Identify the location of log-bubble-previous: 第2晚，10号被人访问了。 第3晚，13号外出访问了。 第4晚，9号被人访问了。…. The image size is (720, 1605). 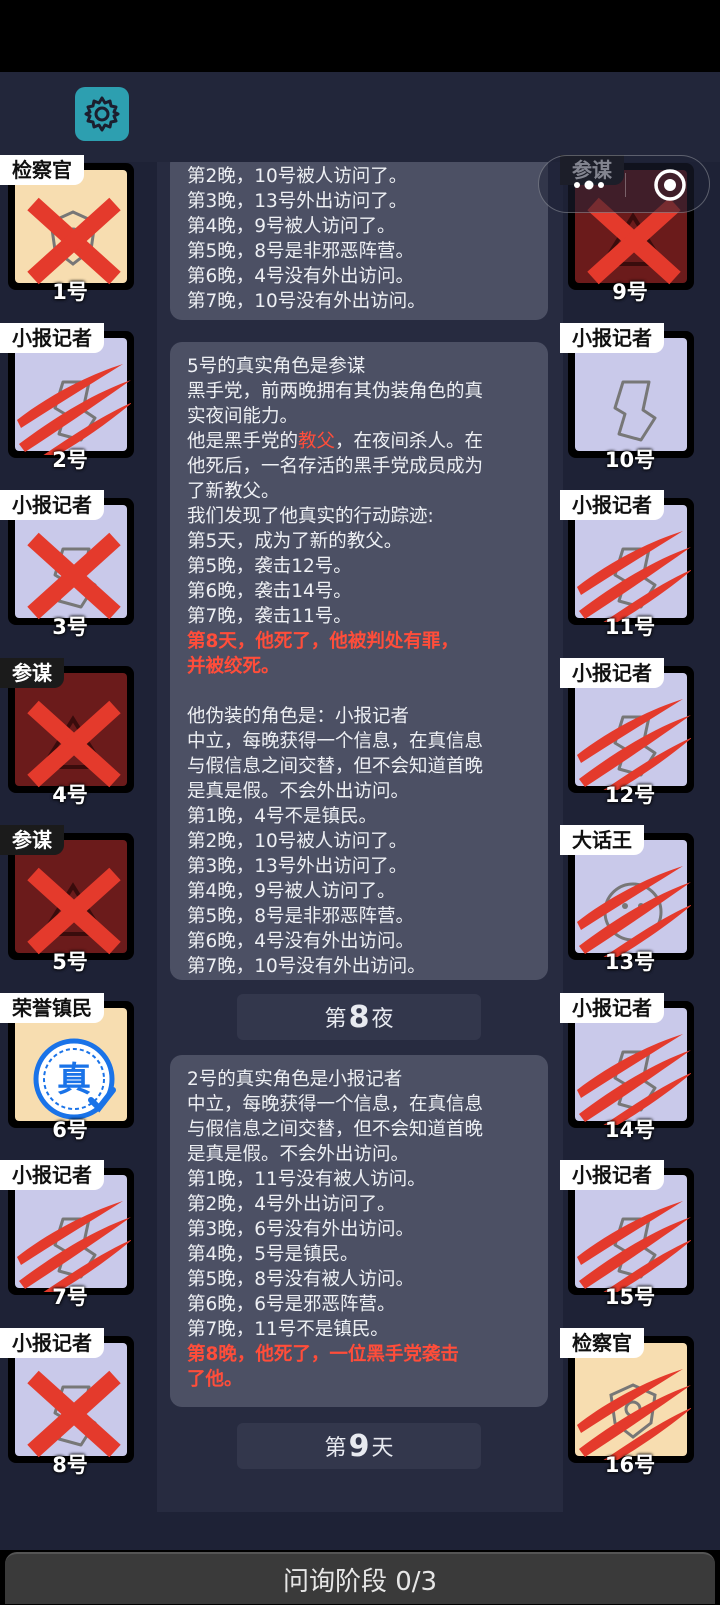
(359, 241).